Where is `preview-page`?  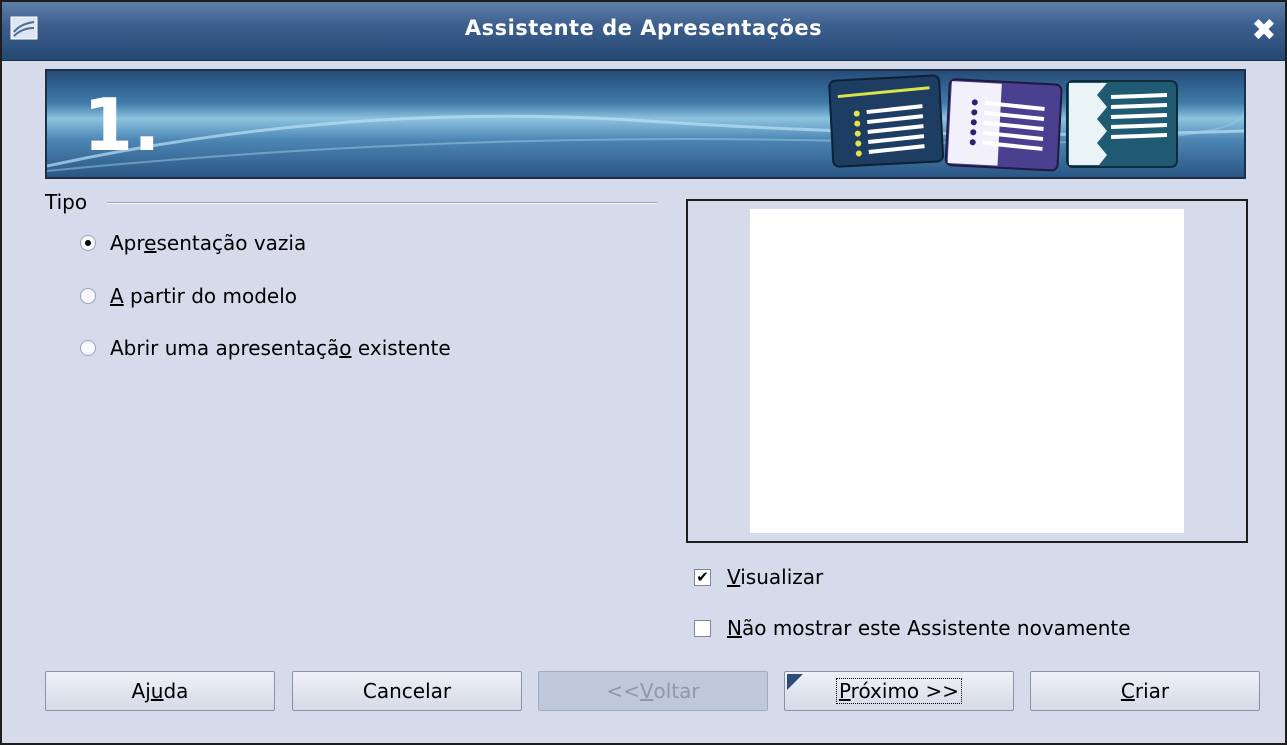 preview-page is located at coordinates (967, 371).